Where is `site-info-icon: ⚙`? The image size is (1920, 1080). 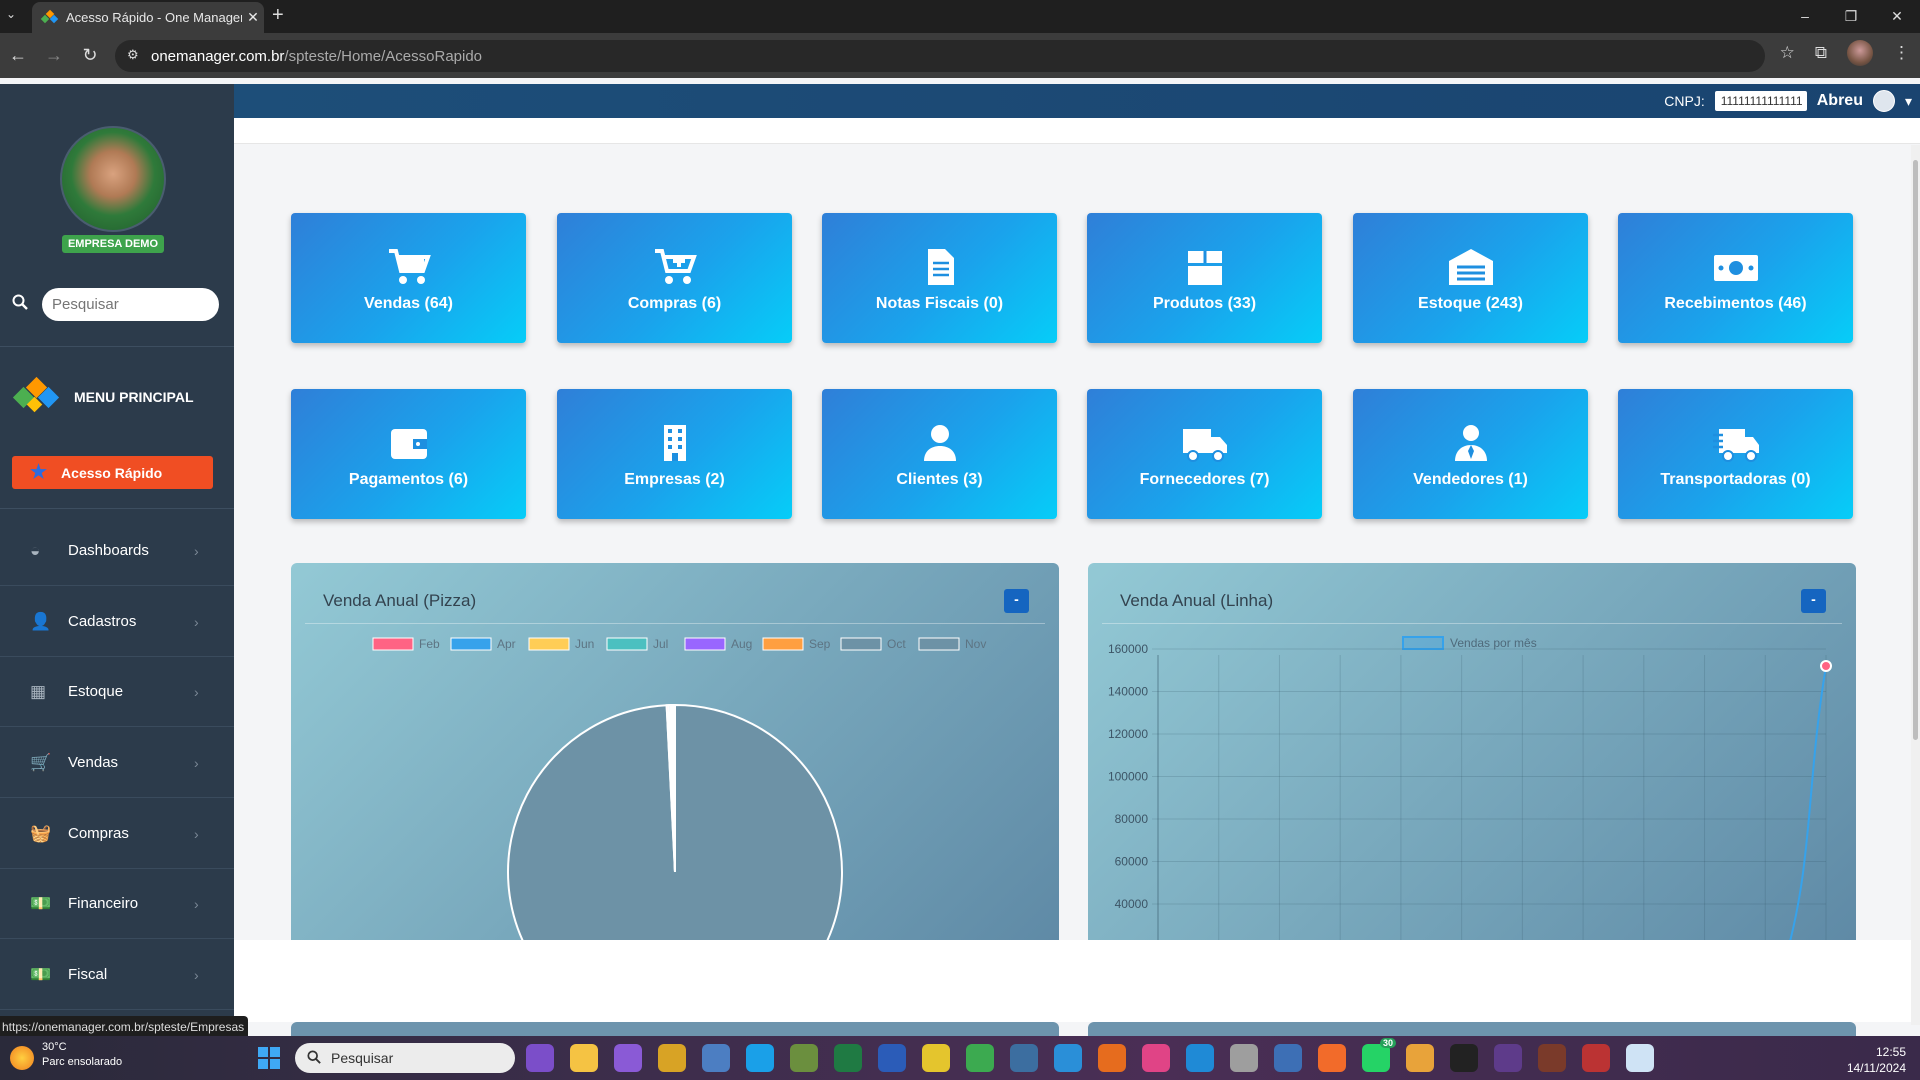
site-info-icon: ⚙ is located at coordinates (133, 55).